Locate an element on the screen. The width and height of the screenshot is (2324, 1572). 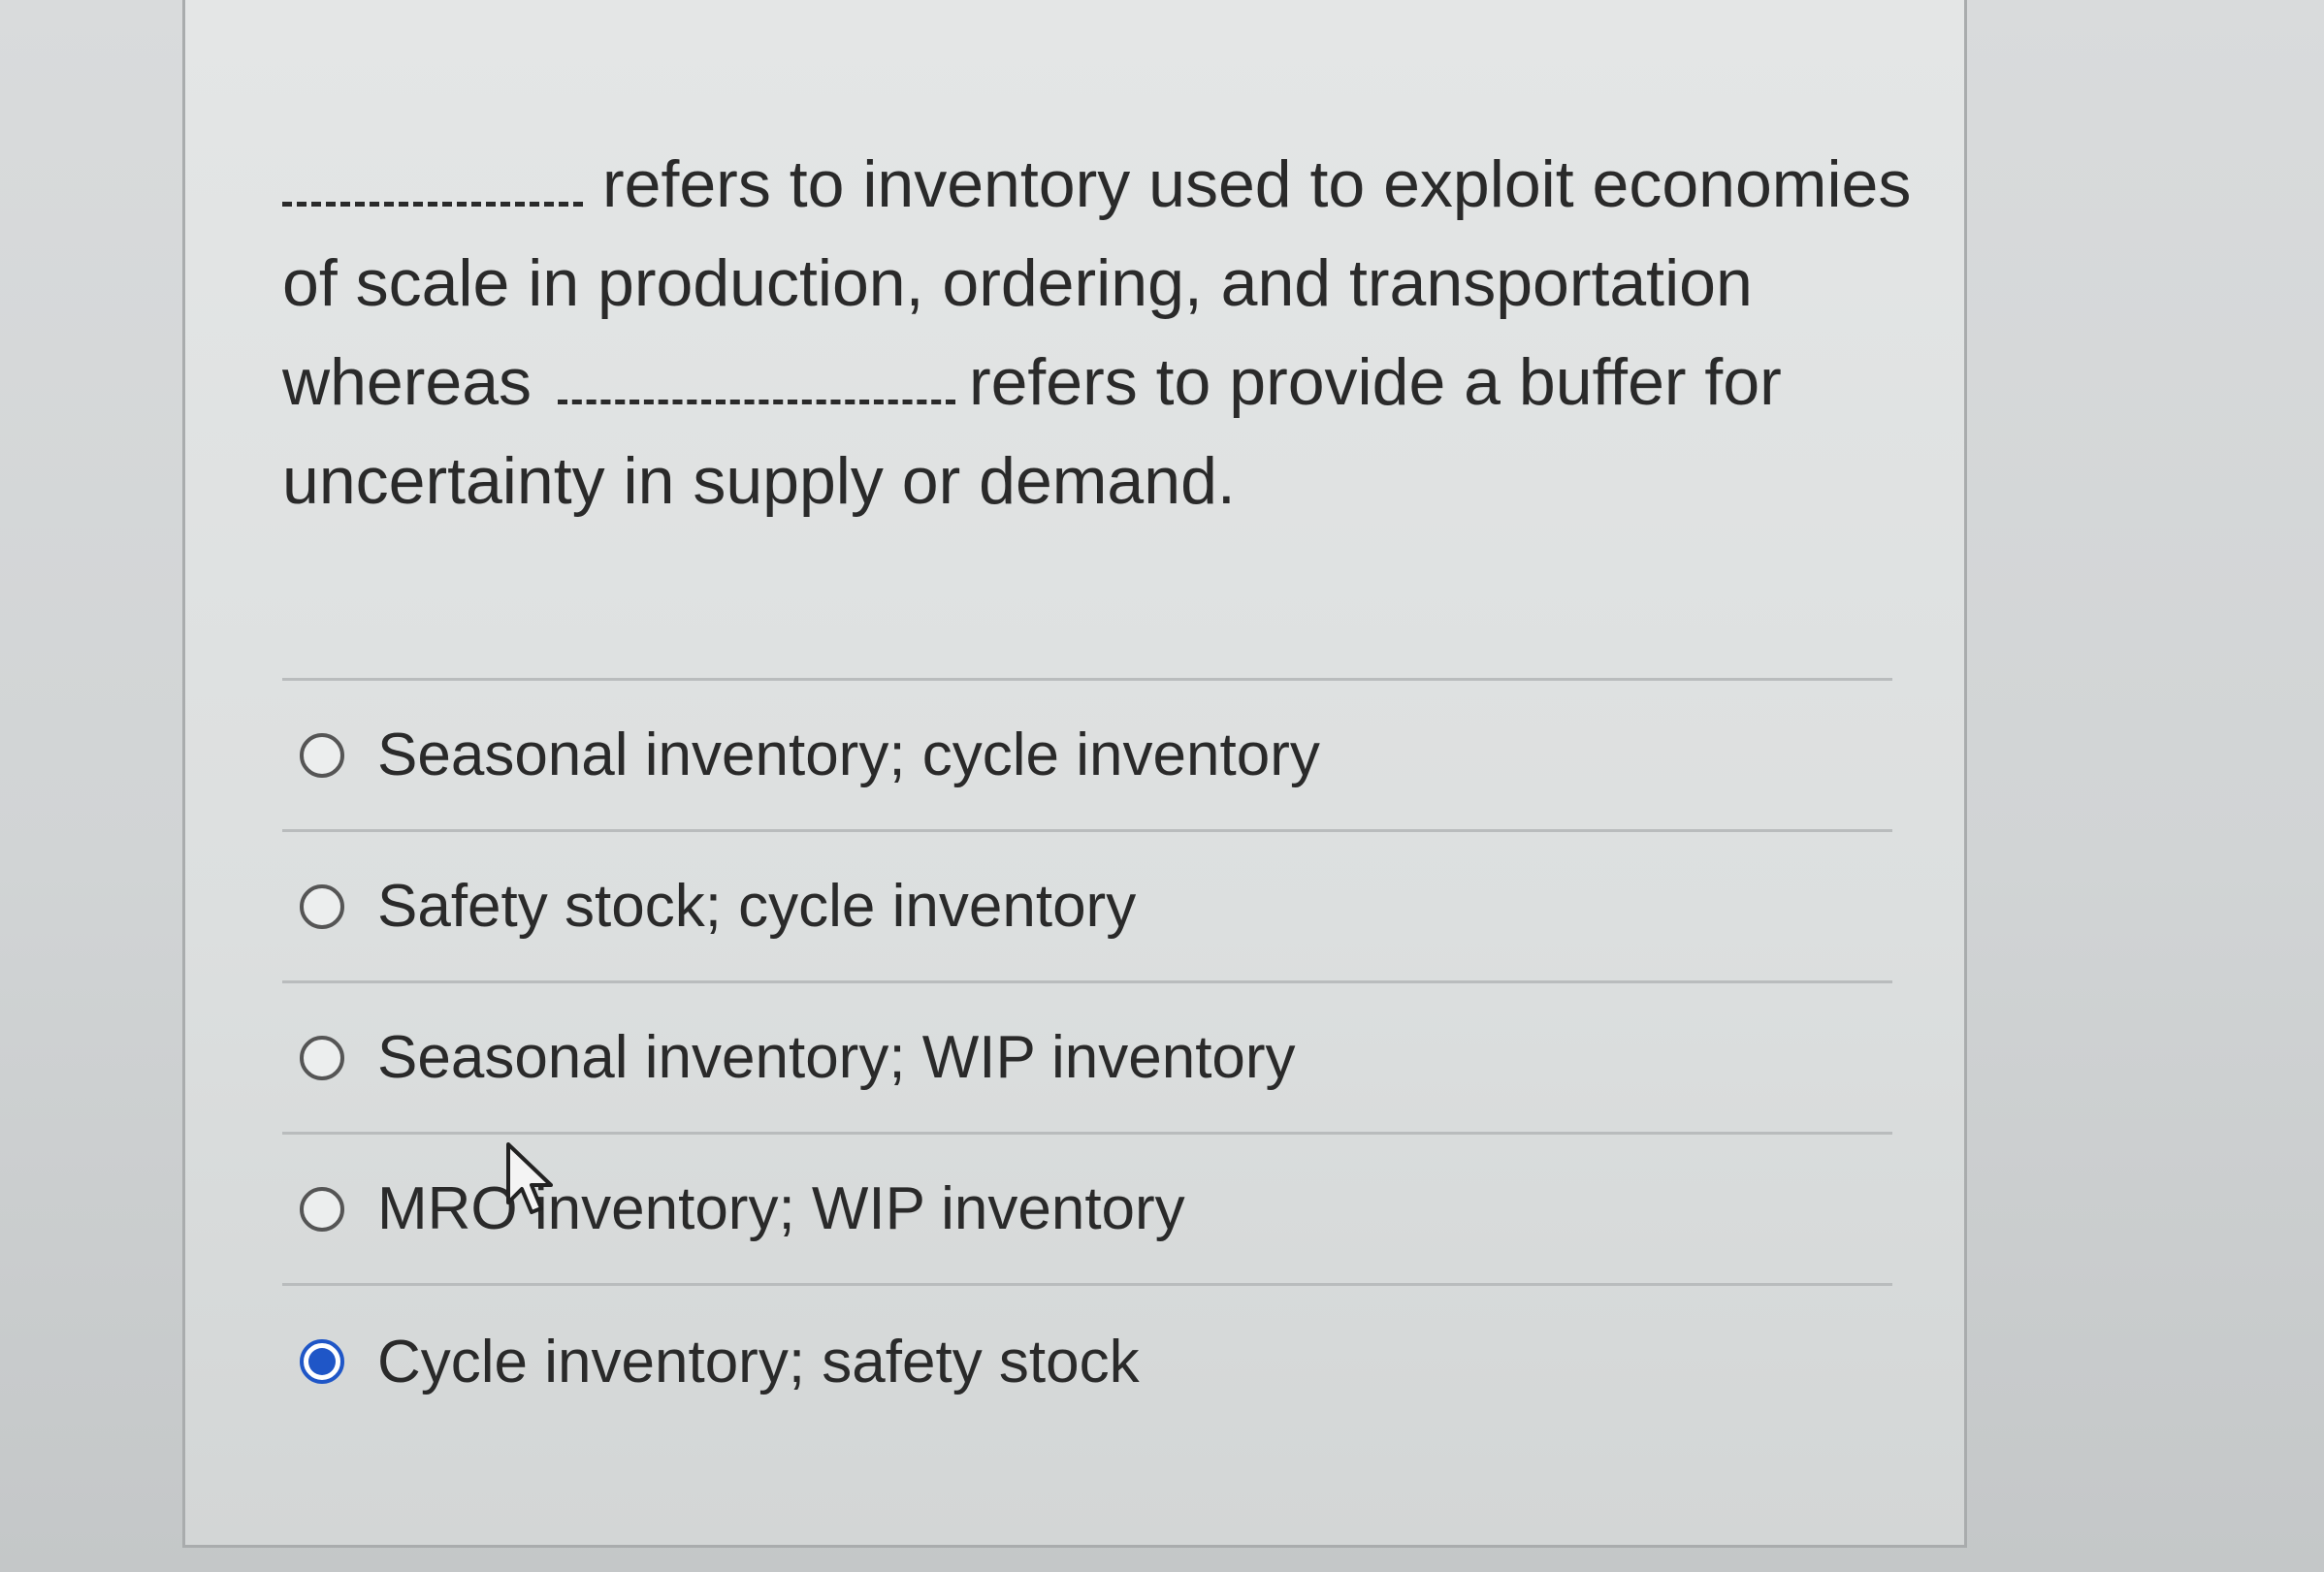
answer-option-label: MRO inventory; WIP inventory is located at coordinates (781, 1208).